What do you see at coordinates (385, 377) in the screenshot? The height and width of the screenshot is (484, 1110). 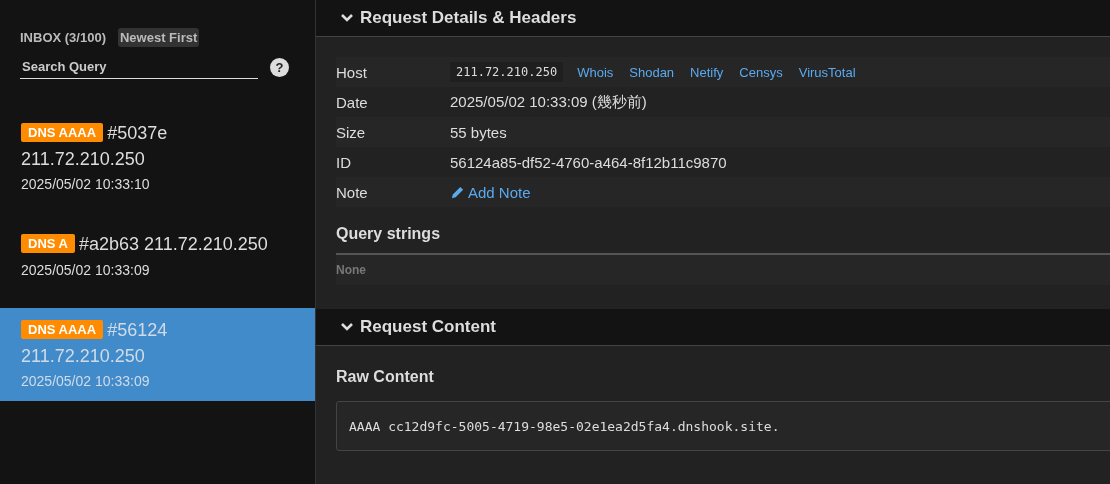 I see `raw-content-title: Raw Content` at bounding box center [385, 377].